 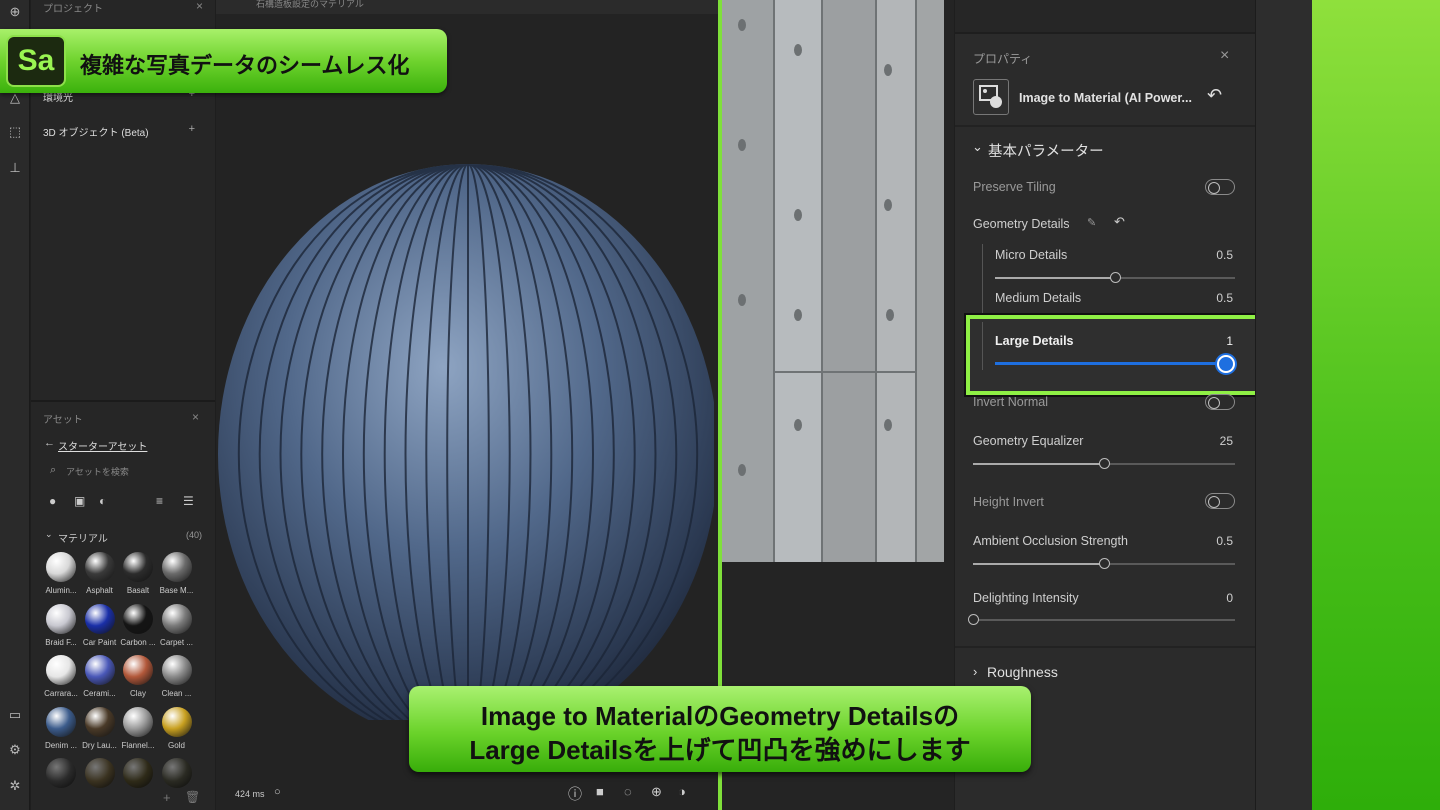 What do you see at coordinates (1050, 541) in the screenshot?
I see `ao-strength-label: Ambient Occlusion Strength` at bounding box center [1050, 541].